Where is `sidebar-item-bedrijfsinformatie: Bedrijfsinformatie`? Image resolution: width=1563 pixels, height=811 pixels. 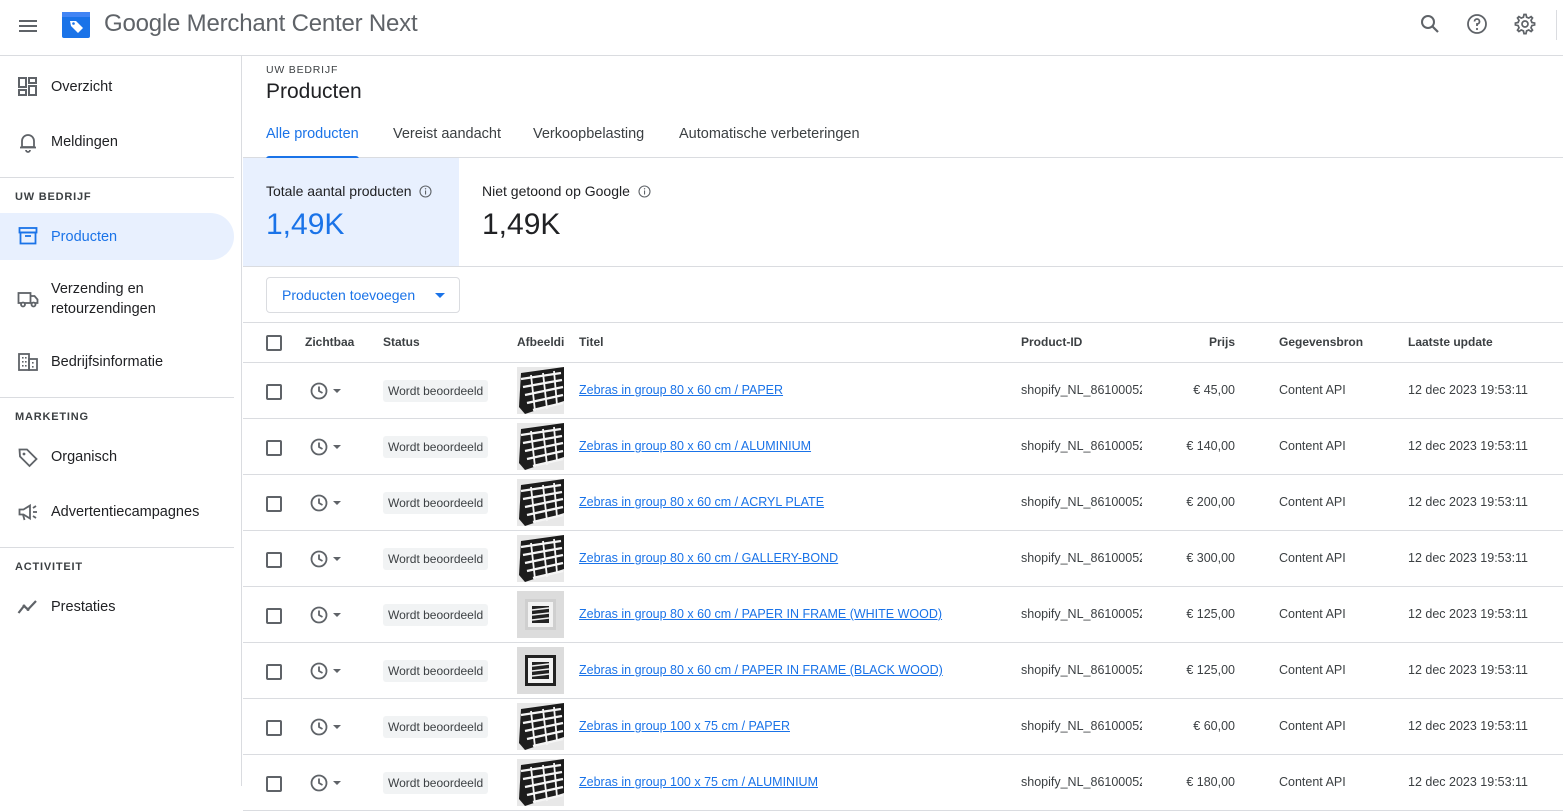
sidebar-item-bedrijfsinformatie: Bedrijfsinformatie is located at coordinates (117, 362).